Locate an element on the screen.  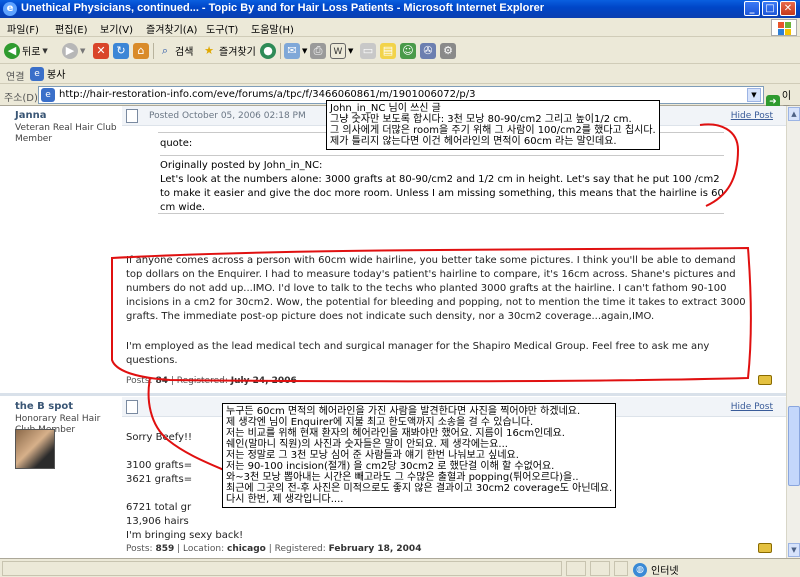
author-panel: Janna Veteran Real Hair Club Member is located at coordinates (61, 125).